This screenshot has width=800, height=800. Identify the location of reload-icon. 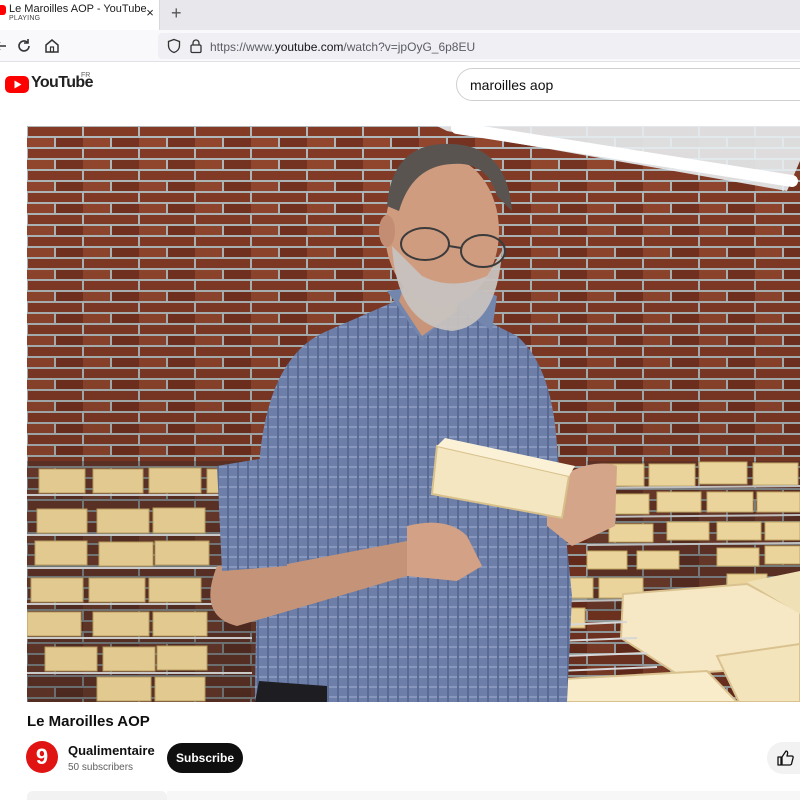
(24, 46).